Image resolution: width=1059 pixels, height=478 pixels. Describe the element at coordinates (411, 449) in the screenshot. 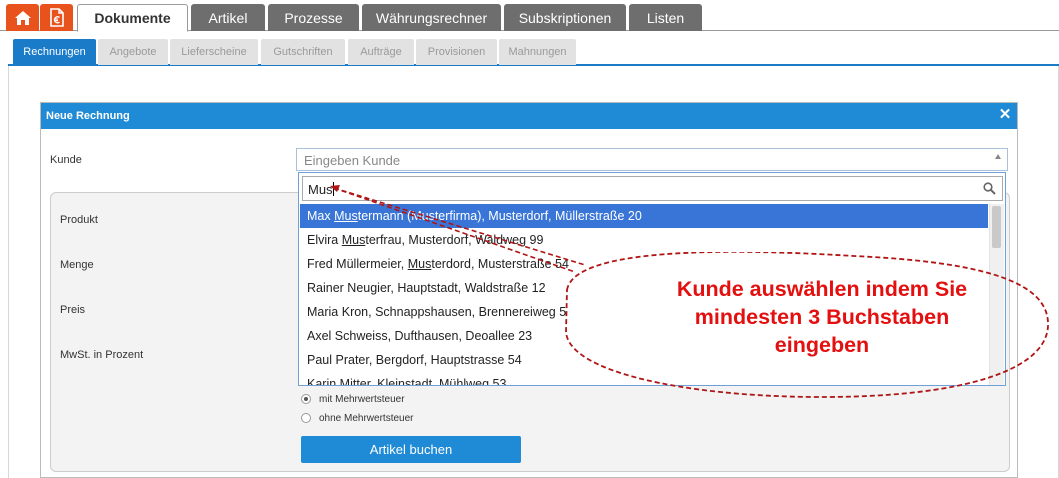

I see `book-article-button: Artikel buchen` at that location.